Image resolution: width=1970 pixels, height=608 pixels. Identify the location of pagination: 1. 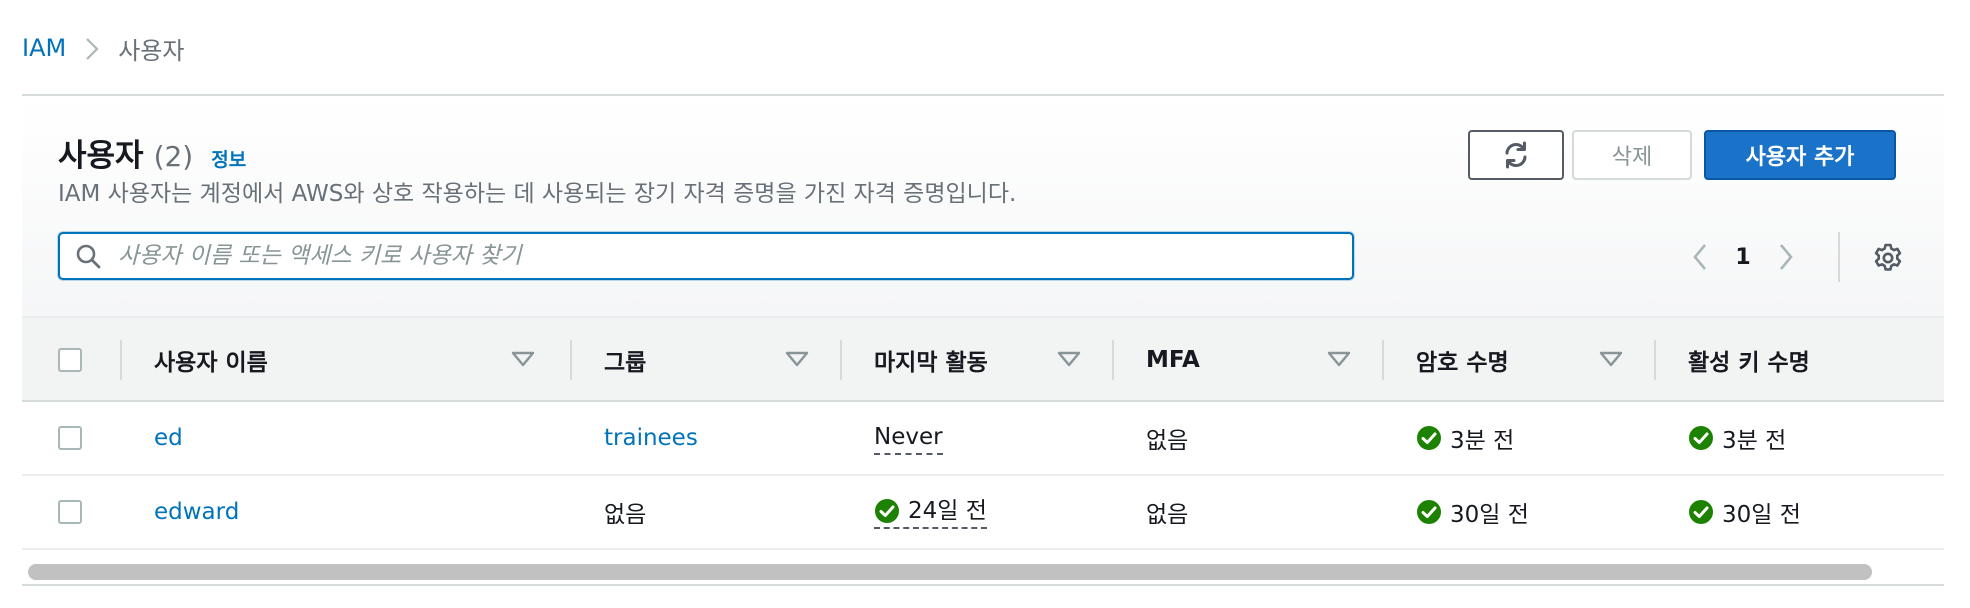
(1743, 257).